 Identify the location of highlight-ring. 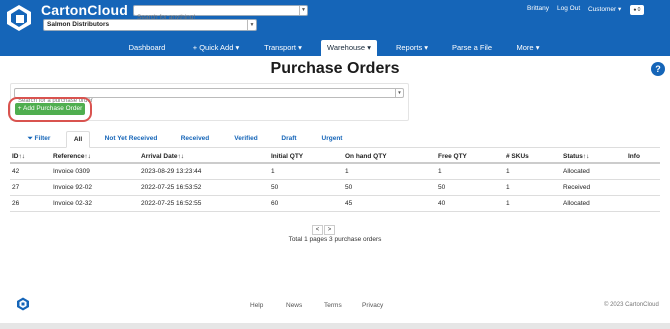
(50, 109).